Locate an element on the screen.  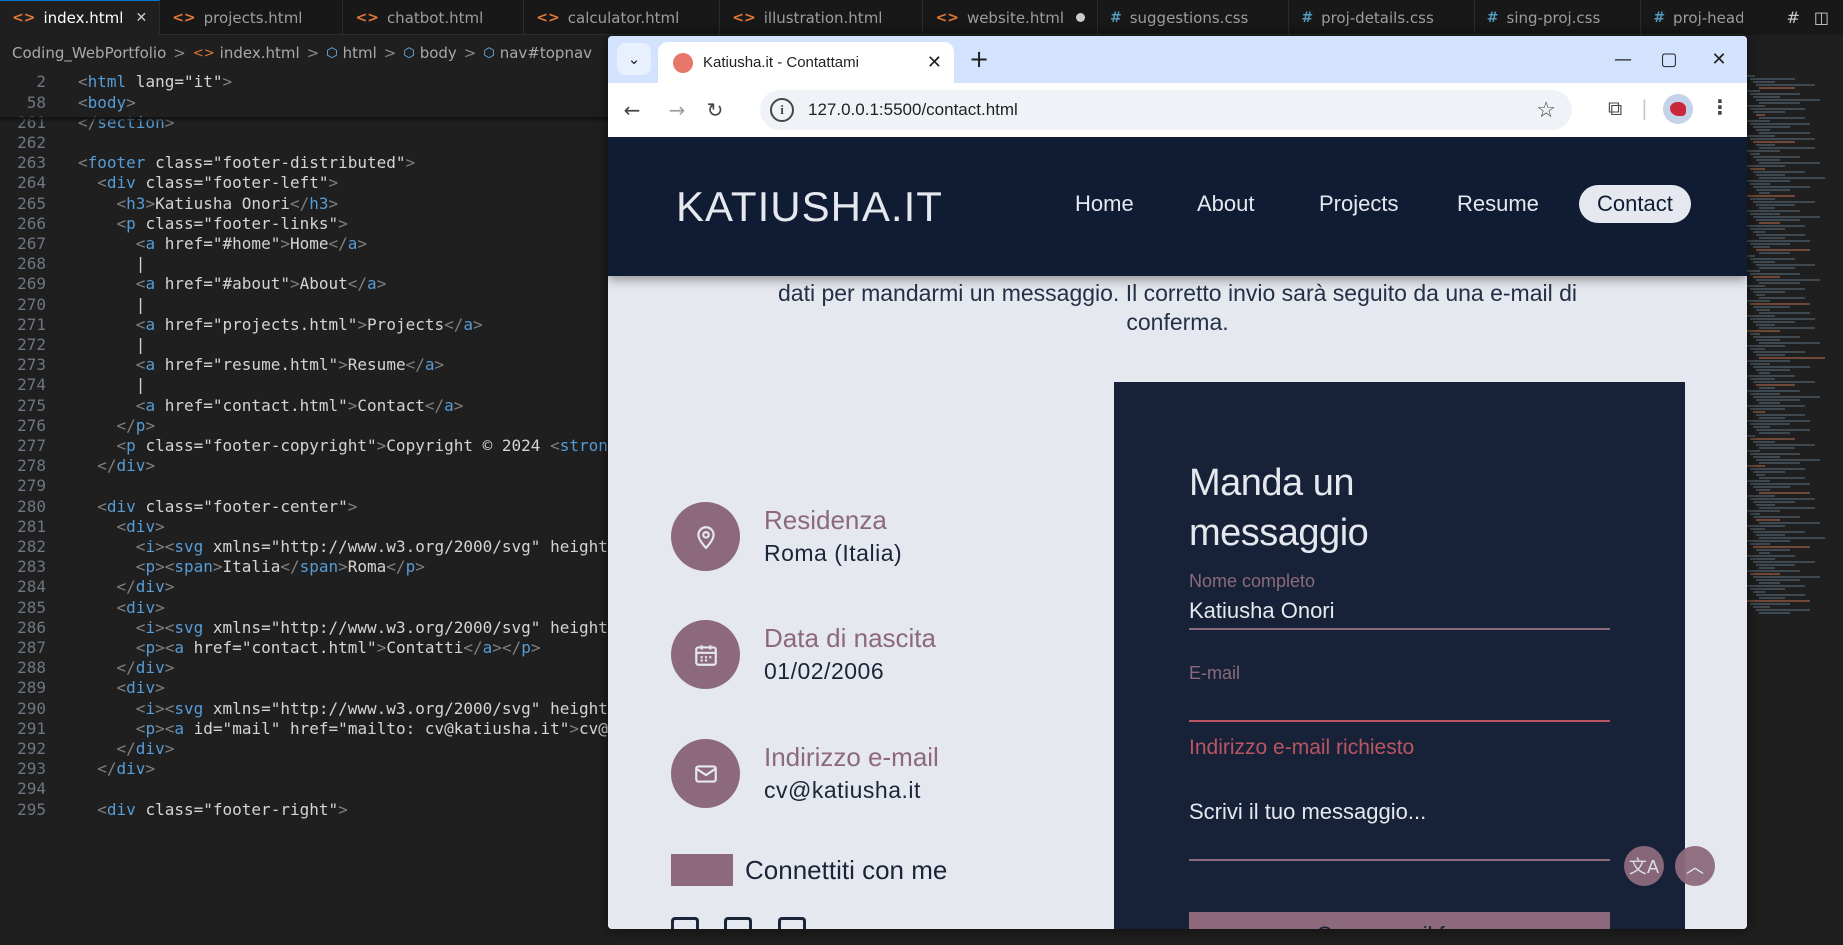
breadcrumb-item: Coding_WebPortfolio is located at coordinates (89, 53).